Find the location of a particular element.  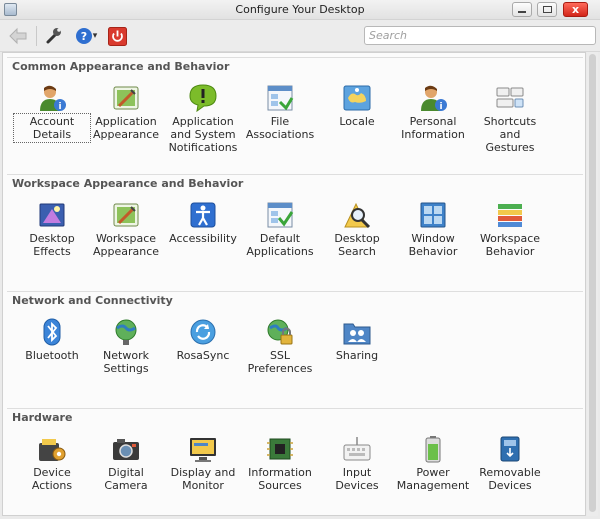

sync-icon is located at coordinates (203, 332).